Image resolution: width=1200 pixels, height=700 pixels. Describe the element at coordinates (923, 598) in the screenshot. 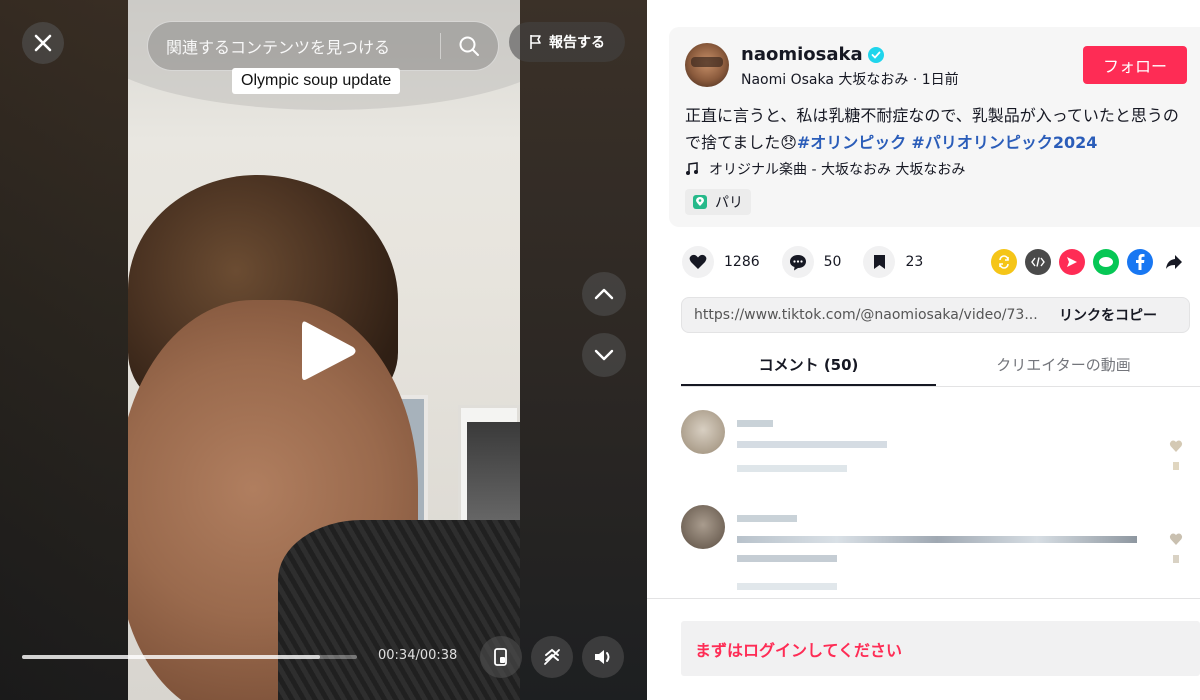

I see `footer-divider` at that location.